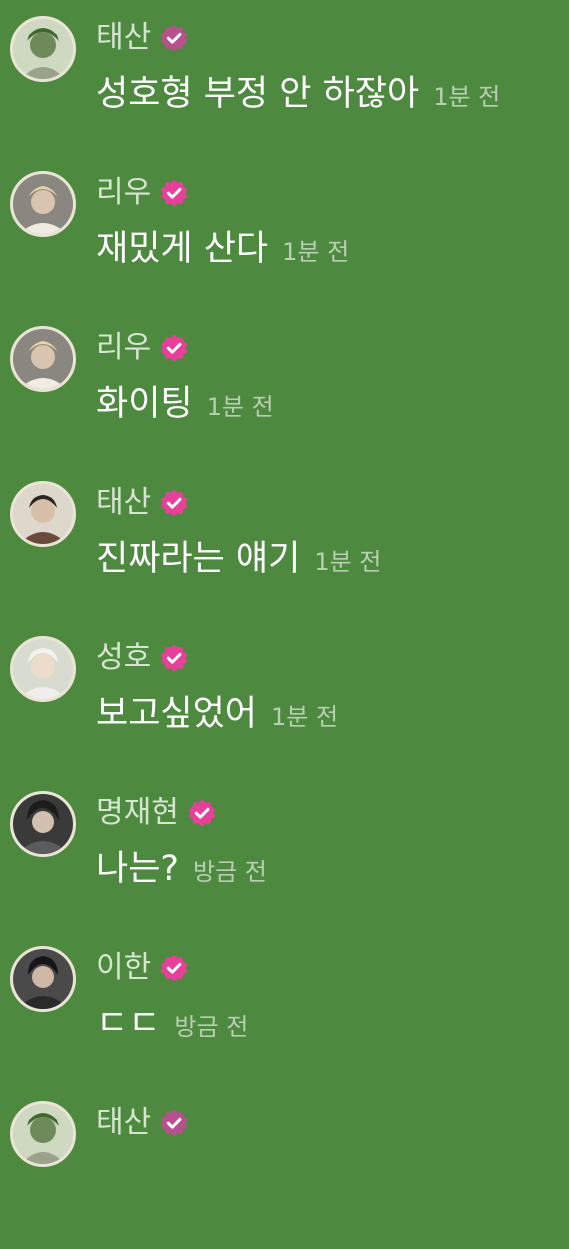 Image resolution: width=569 pixels, height=1249 pixels. Describe the element at coordinates (177, 714) in the screenshot. I see `message-text: 보고싶었어` at that location.